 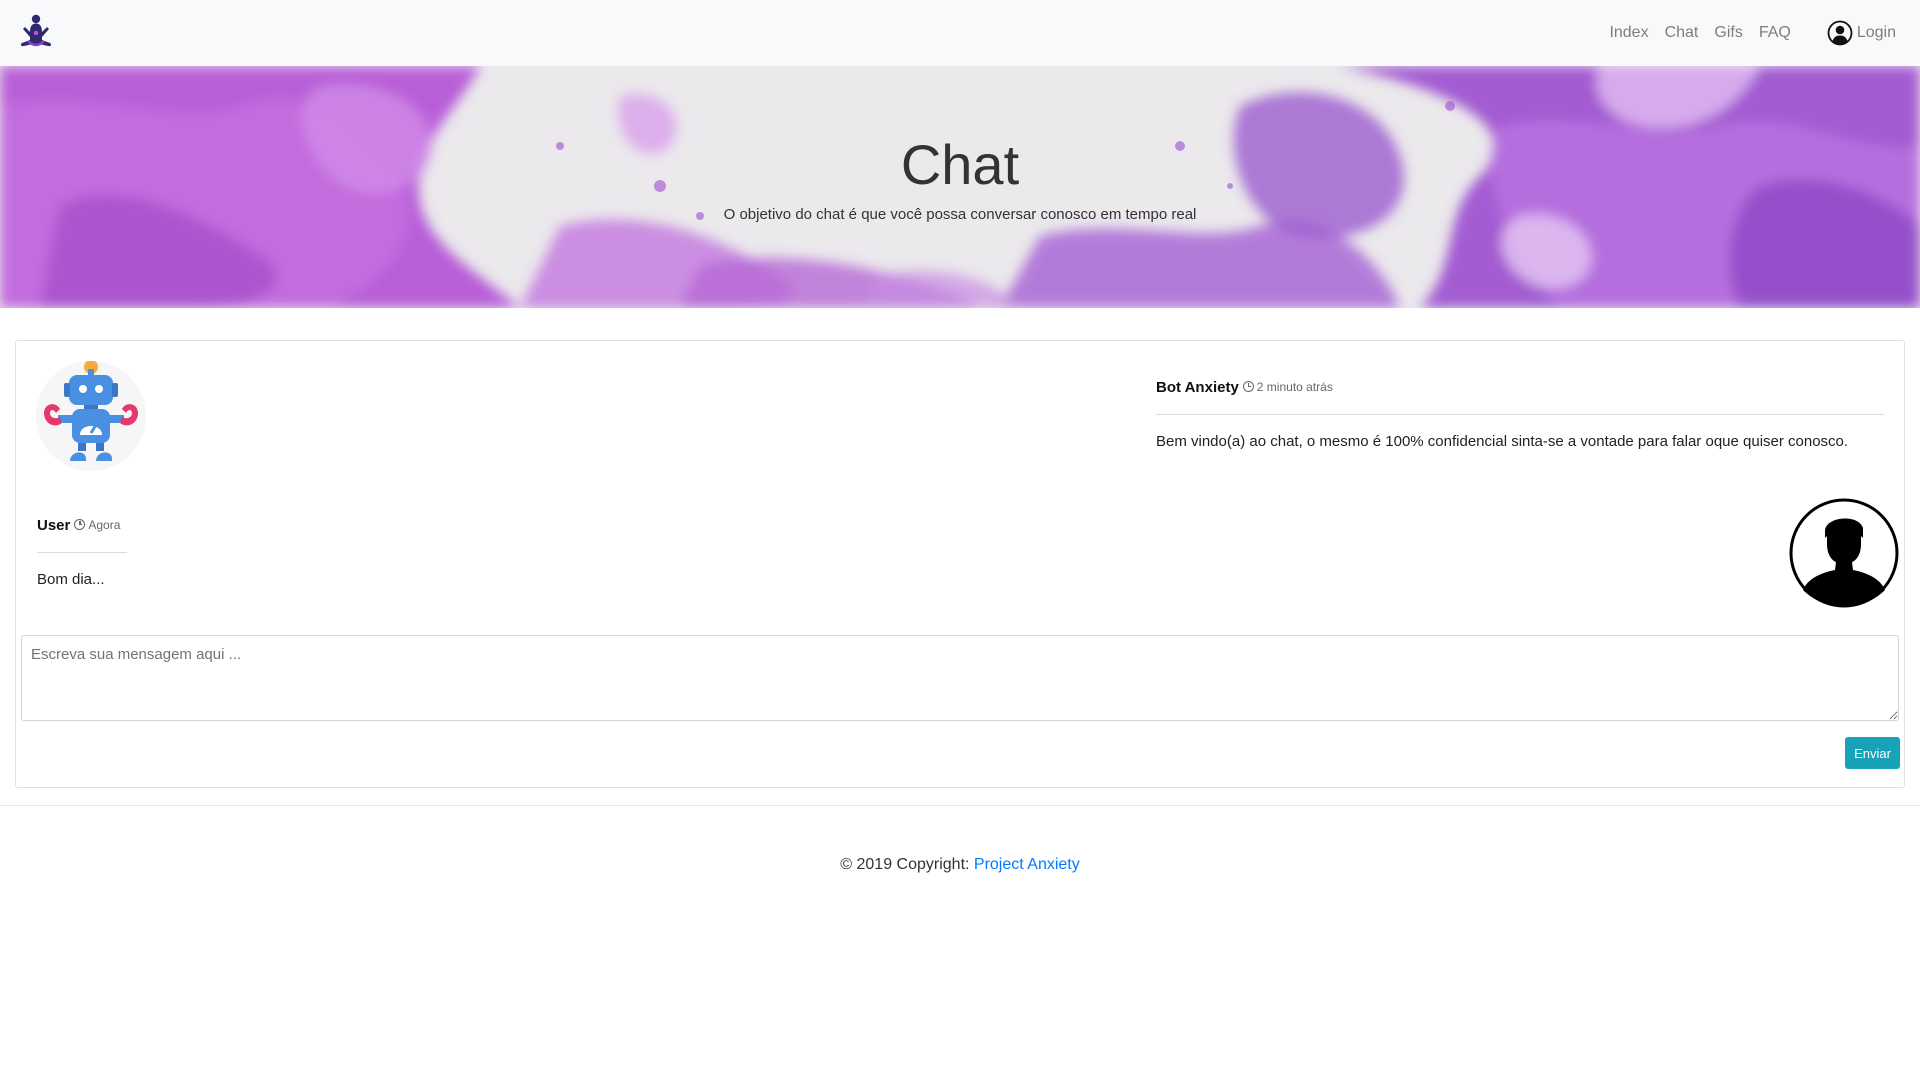 I want to click on bot-time: 2 minuto atrás, so click(x=1287, y=386).